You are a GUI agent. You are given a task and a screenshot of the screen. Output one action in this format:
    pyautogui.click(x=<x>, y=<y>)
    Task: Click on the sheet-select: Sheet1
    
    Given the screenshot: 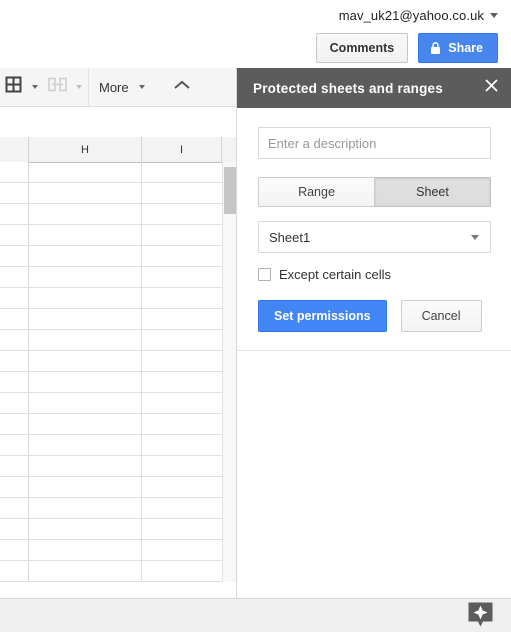 What is the action you would take?
    pyautogui.click(x=374, y=237)
    